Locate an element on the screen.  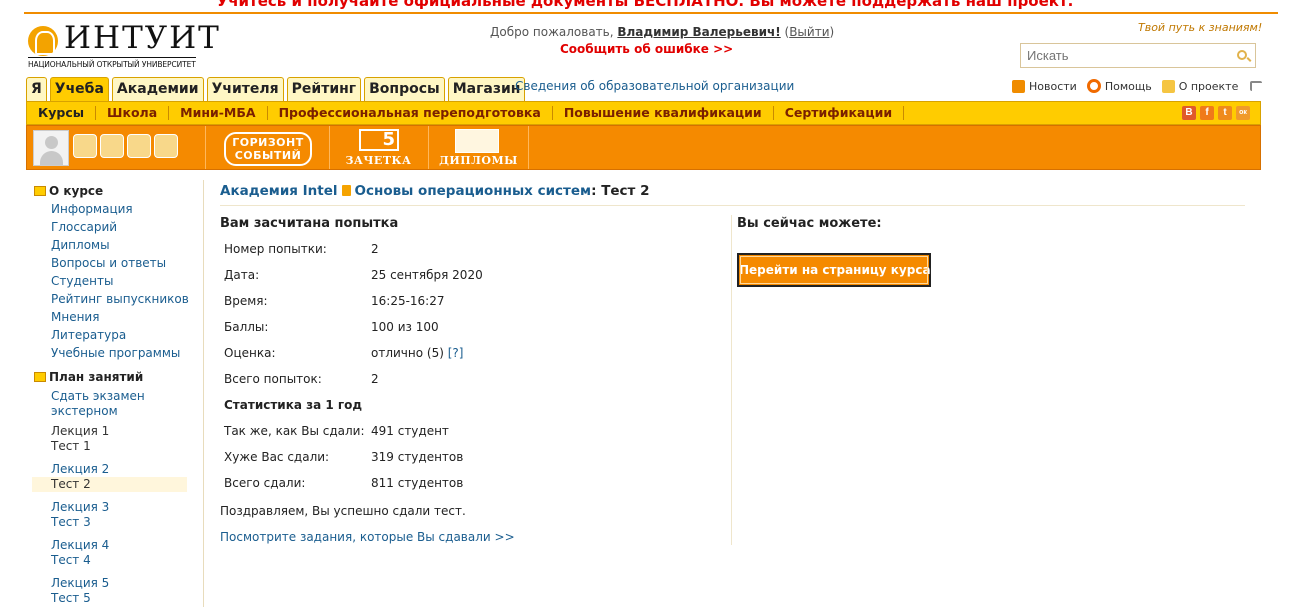
logout-open-paren: ( is located at coordinates (785, 32).